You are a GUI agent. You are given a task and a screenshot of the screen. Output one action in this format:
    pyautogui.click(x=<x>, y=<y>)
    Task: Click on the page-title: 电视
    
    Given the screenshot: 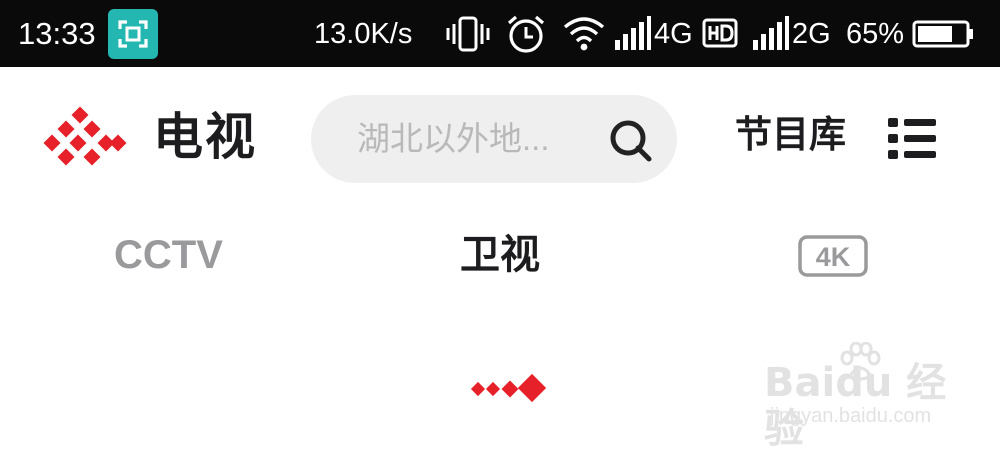 What is the action you would take?
    pyautogui.click(x=205, y=137)
    